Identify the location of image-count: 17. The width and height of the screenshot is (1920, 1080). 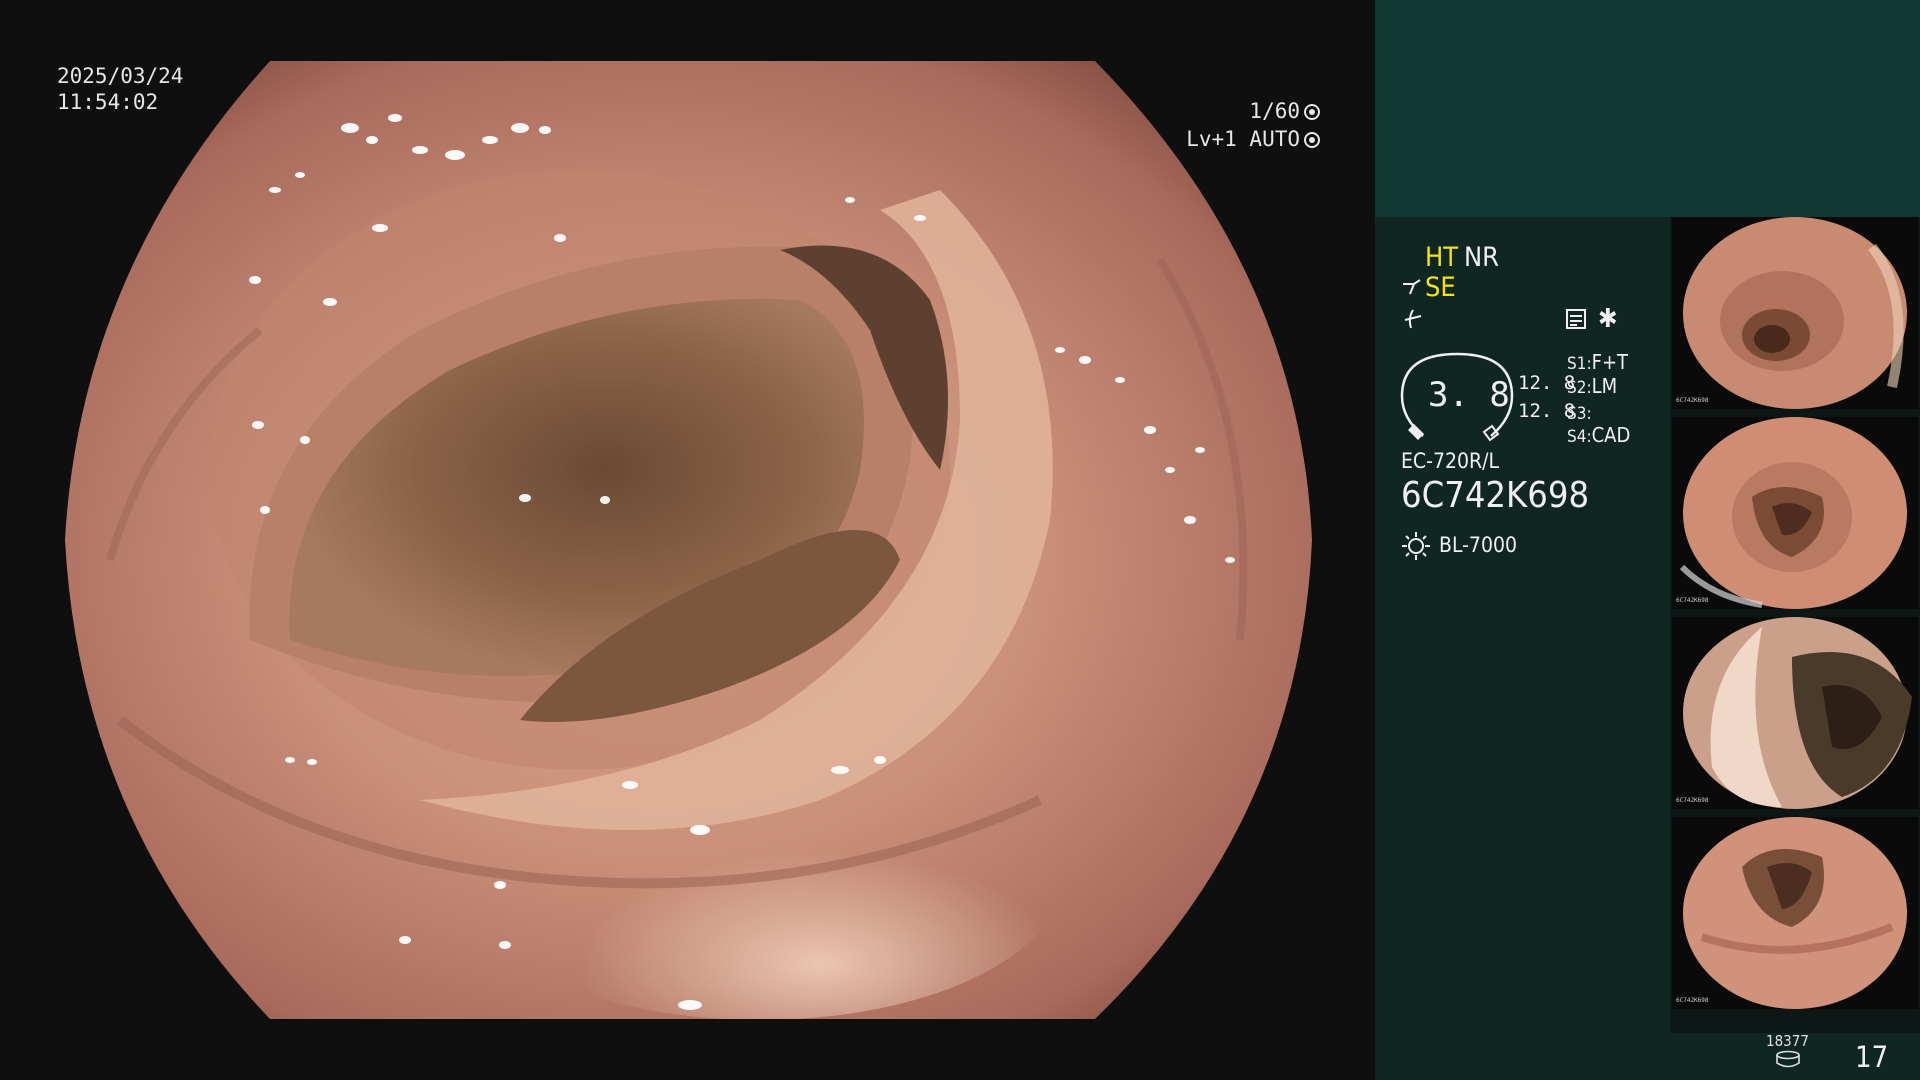
(1872, 1057).